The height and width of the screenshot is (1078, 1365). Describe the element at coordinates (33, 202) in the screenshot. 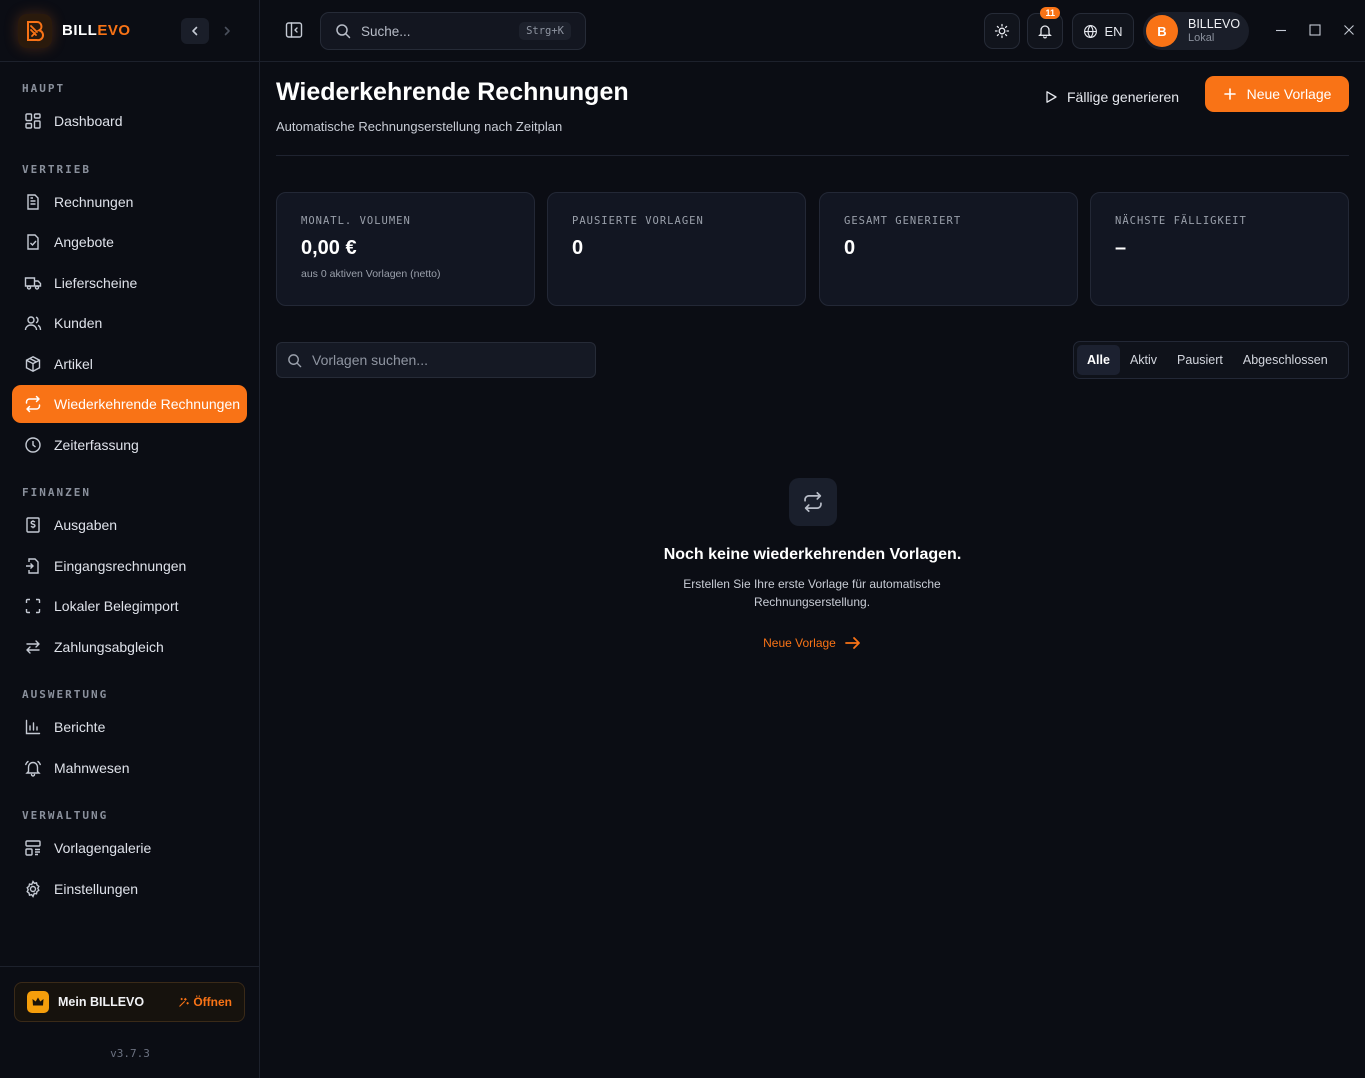

I see `document-icon` at that location.